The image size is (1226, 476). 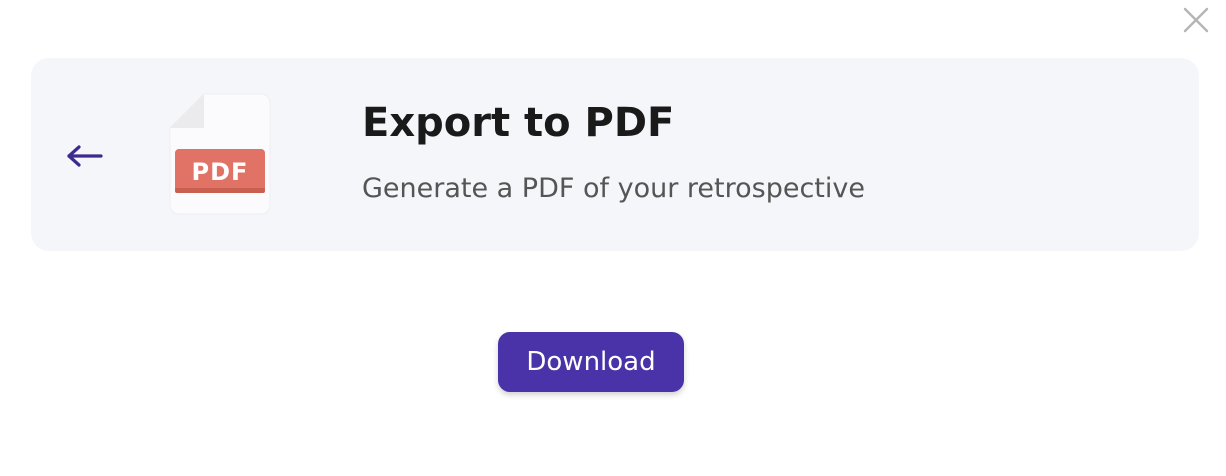 What do you see at coordinates (518, 123) in the screenshot?
I see `page-title: Export to PDF` at bounding box center [518, 123].